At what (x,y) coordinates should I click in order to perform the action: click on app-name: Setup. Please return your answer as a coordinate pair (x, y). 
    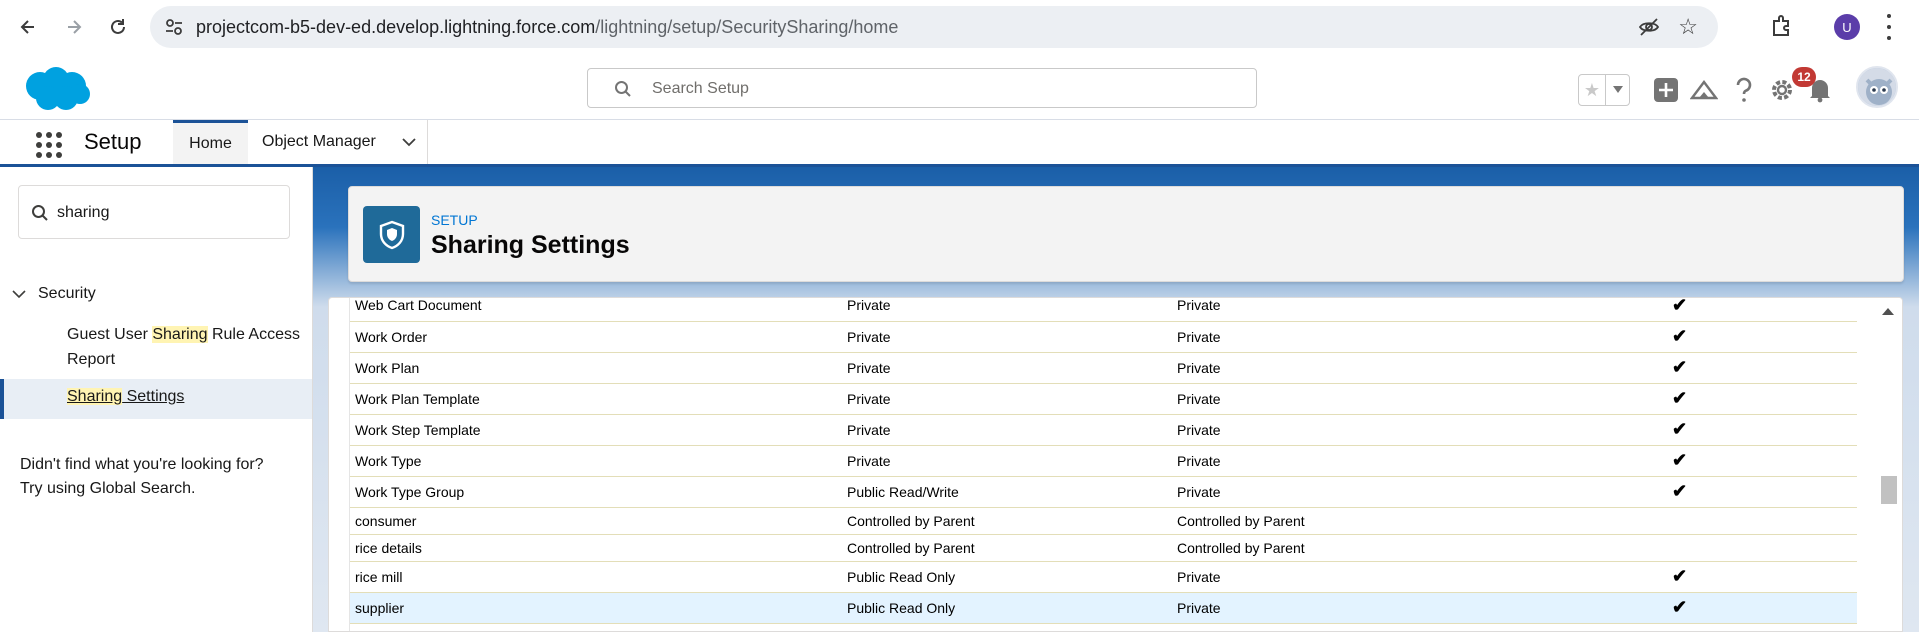
    Looking at the image, I should click on (113, 141).